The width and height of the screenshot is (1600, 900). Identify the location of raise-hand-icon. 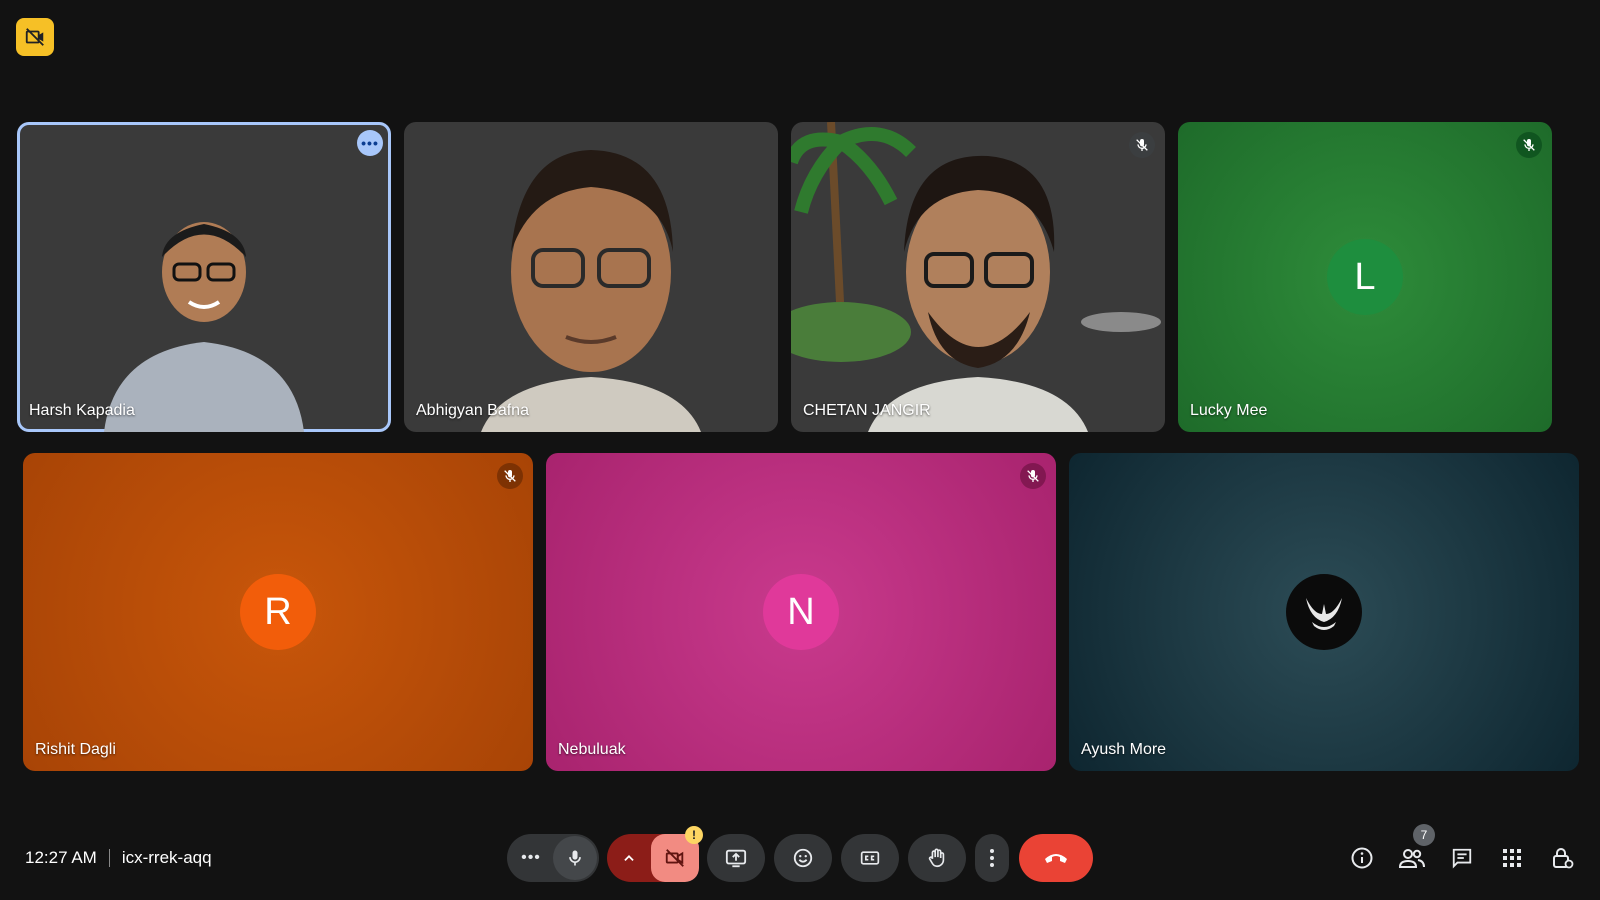
(936, 858).